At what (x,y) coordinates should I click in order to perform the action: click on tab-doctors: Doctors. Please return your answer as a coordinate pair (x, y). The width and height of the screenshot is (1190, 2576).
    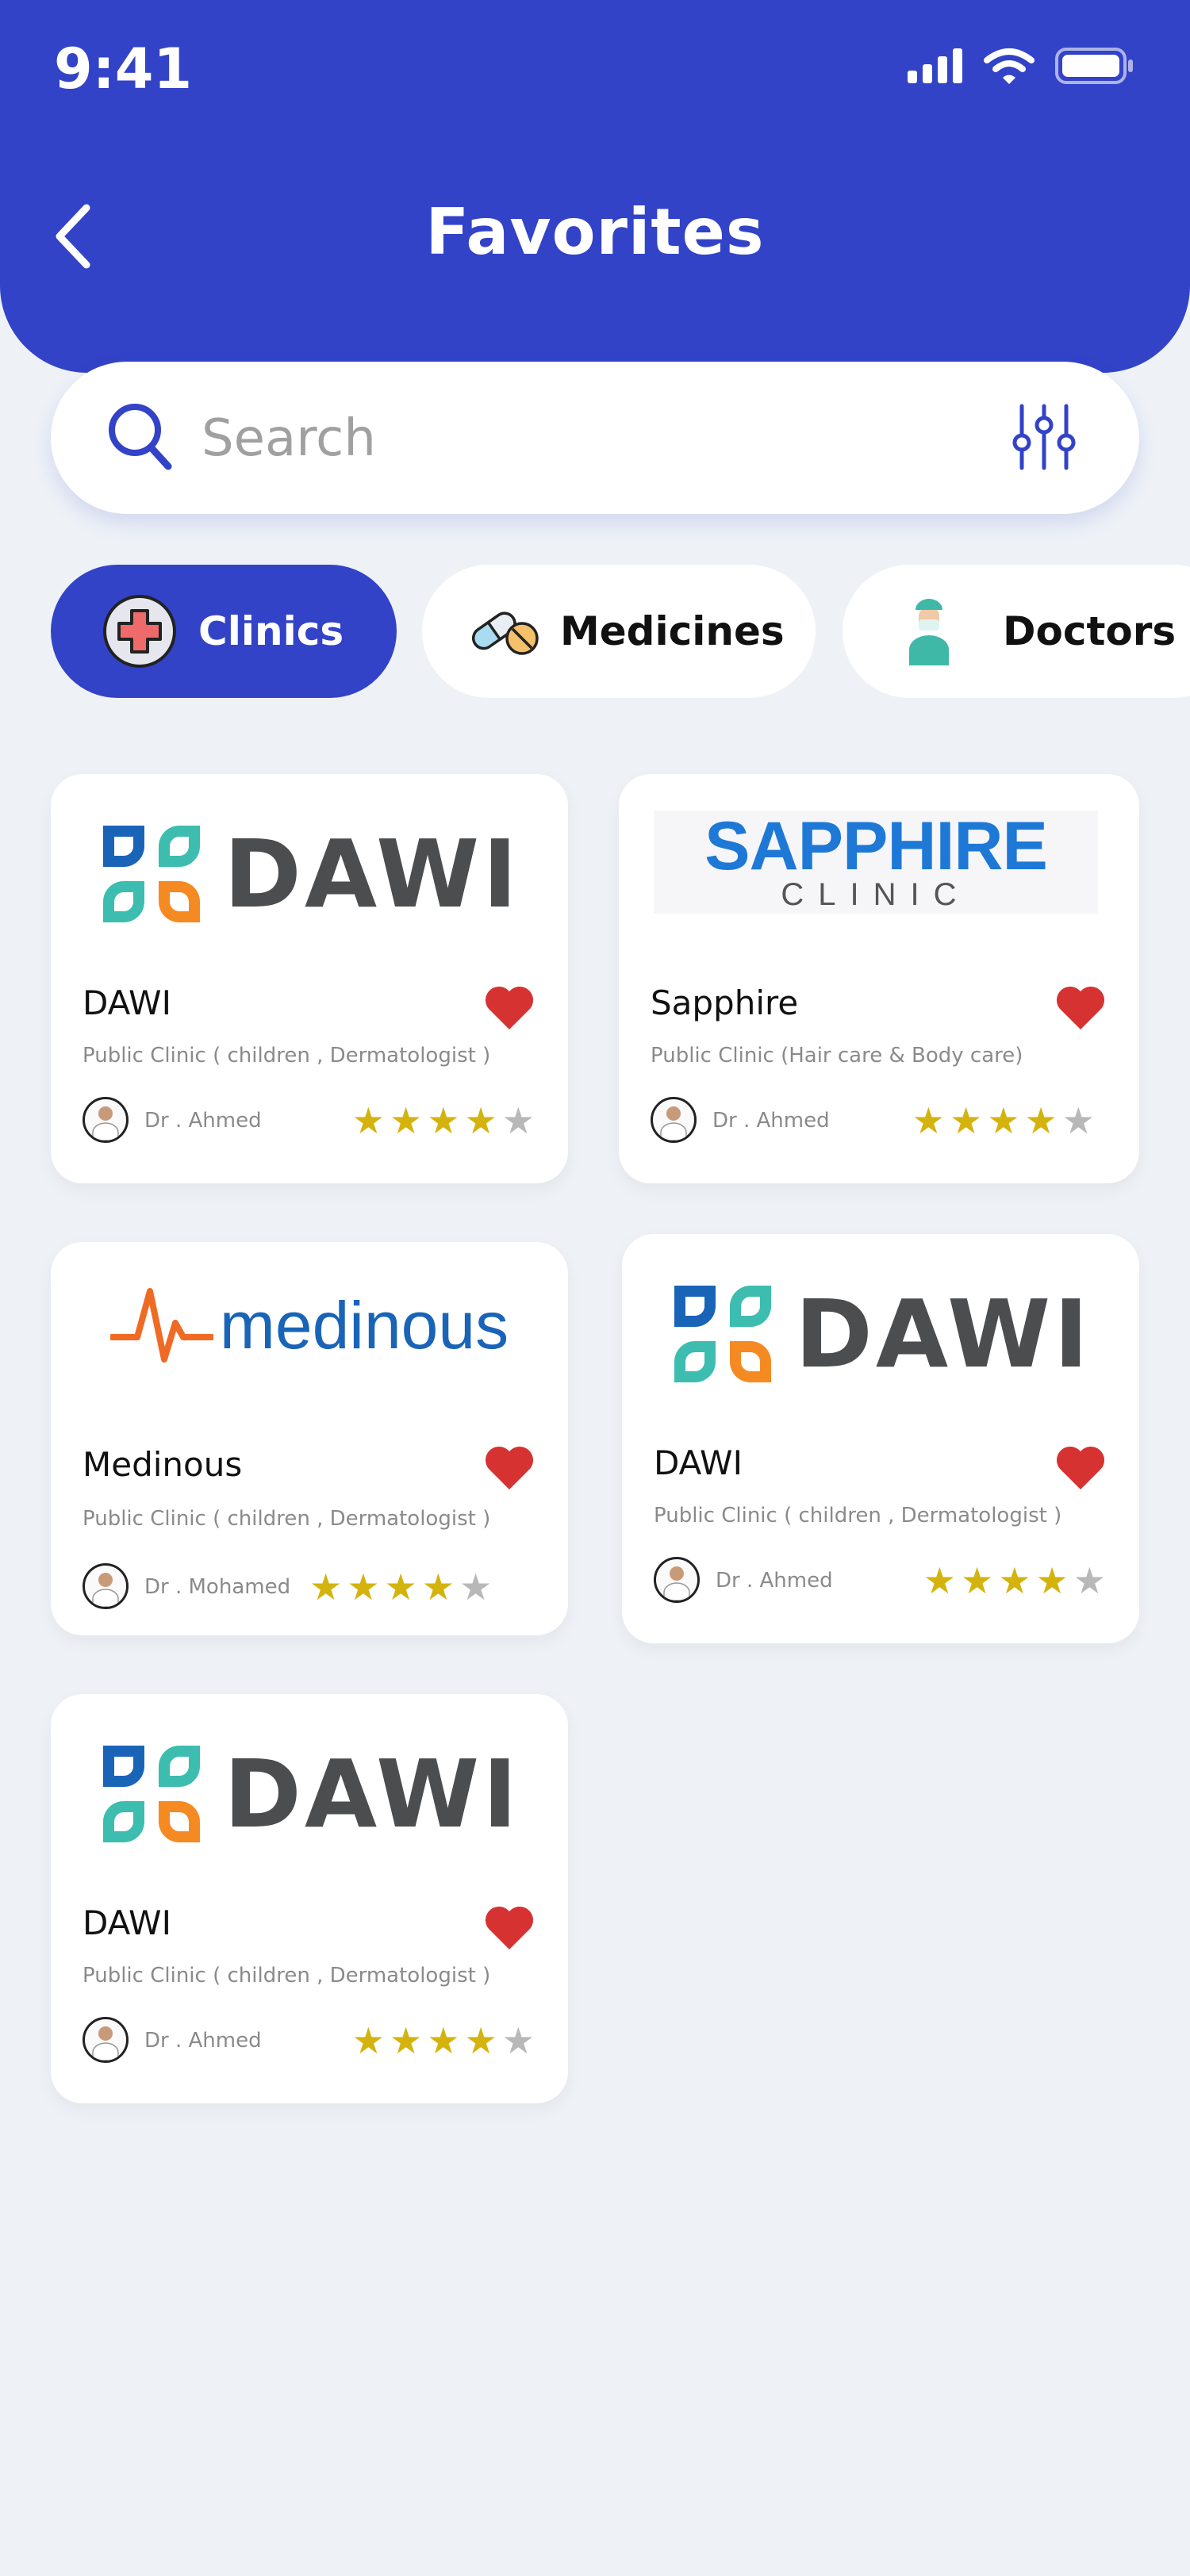
    Looking at the image, I should click on (1016, 631).